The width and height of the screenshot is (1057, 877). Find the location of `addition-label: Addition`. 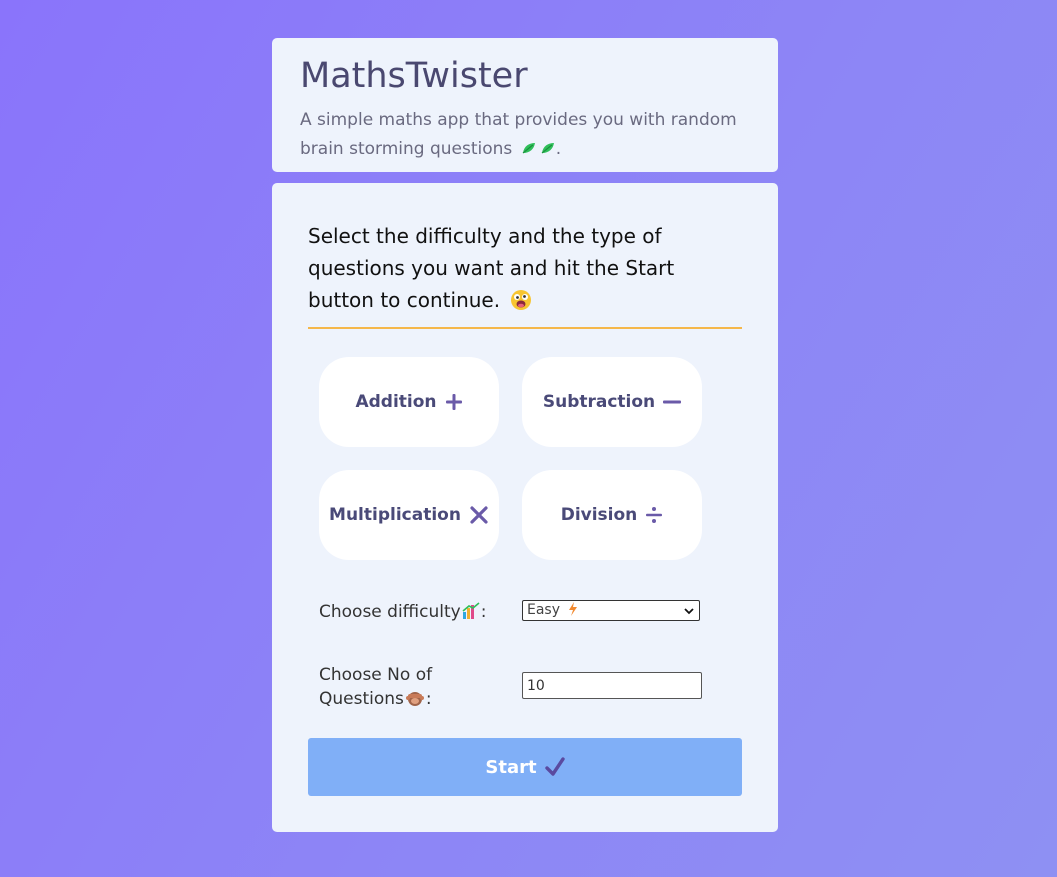

addition-label: Addition is located at coordinates (396, 402).